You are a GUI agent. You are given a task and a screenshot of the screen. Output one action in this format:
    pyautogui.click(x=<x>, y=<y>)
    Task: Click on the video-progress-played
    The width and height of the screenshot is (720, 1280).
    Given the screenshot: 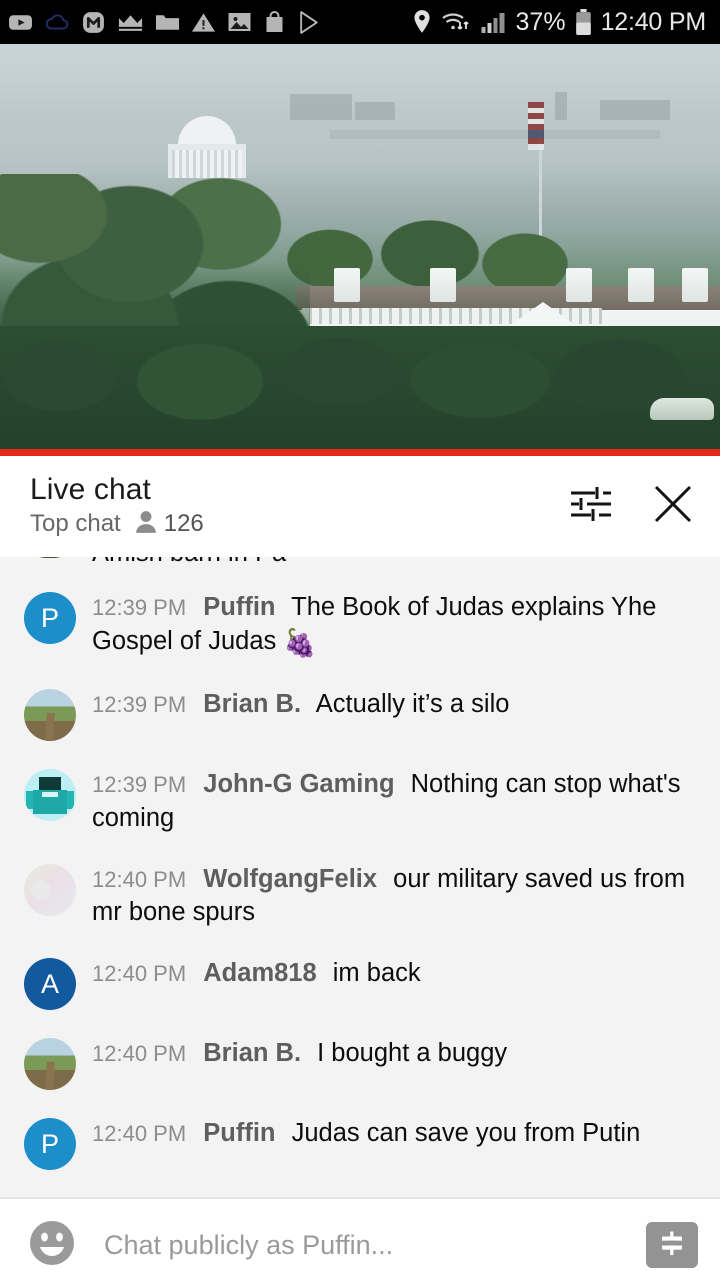 What is the action you would take?
    pyautogui.click(x=360, y=452)
    